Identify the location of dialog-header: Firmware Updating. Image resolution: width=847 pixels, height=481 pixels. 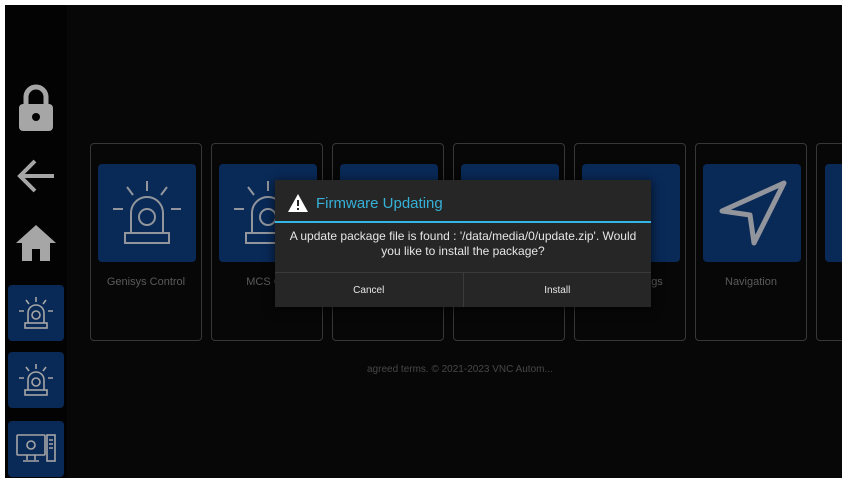
(365, 203).